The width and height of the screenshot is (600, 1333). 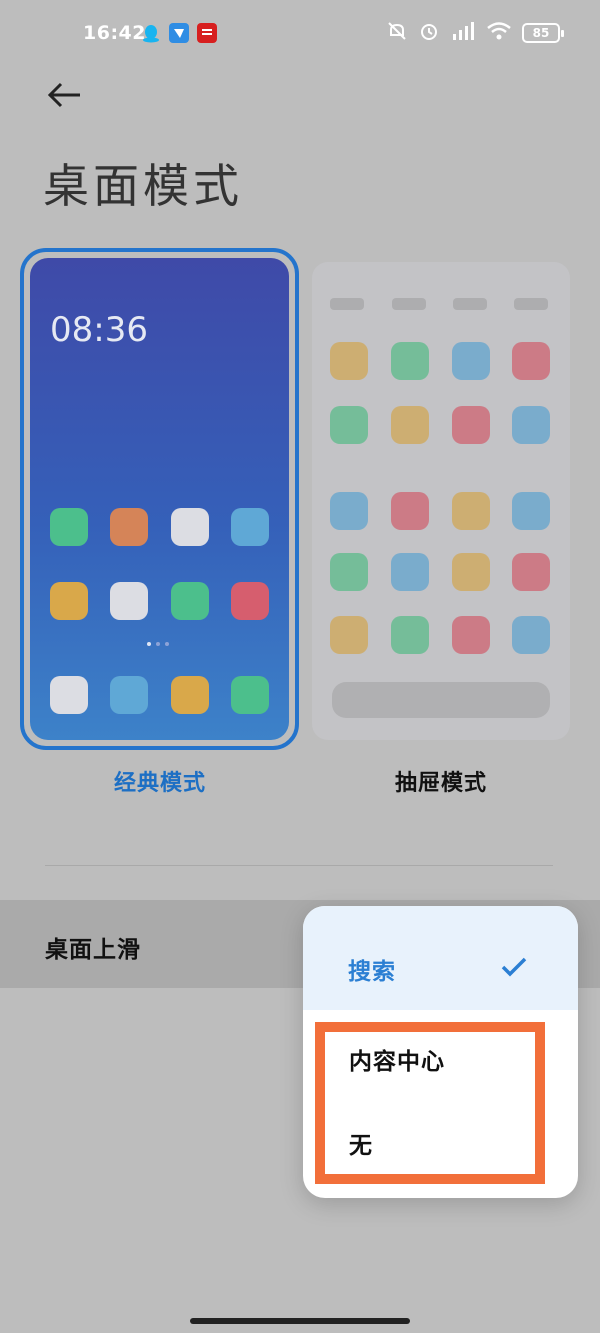 I want to click on back-arrow-icon, so click(x=63, y=95).